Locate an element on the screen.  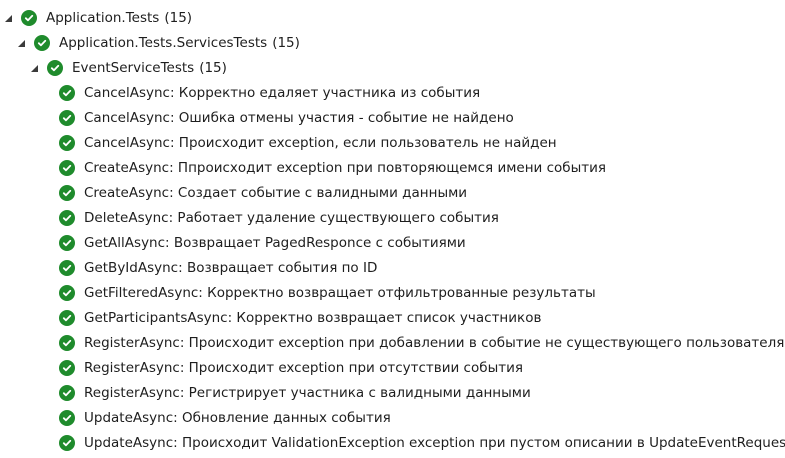
tree-node-label: Application.Tests.ServicesTests (15) is located at coordinates (179, 43).